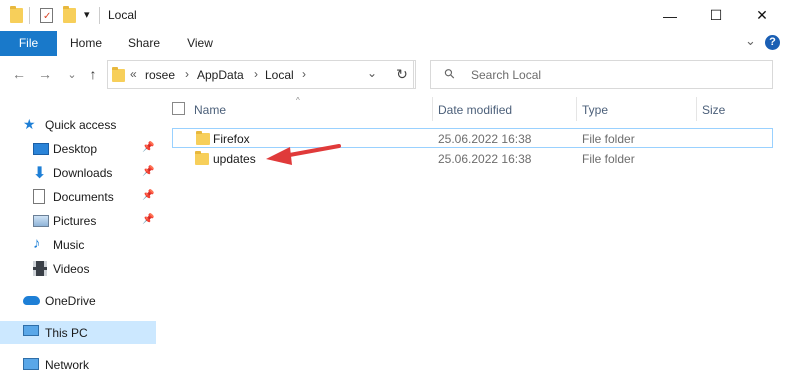  I want to click on sidebar-item-label: Network, so click(67, 365).